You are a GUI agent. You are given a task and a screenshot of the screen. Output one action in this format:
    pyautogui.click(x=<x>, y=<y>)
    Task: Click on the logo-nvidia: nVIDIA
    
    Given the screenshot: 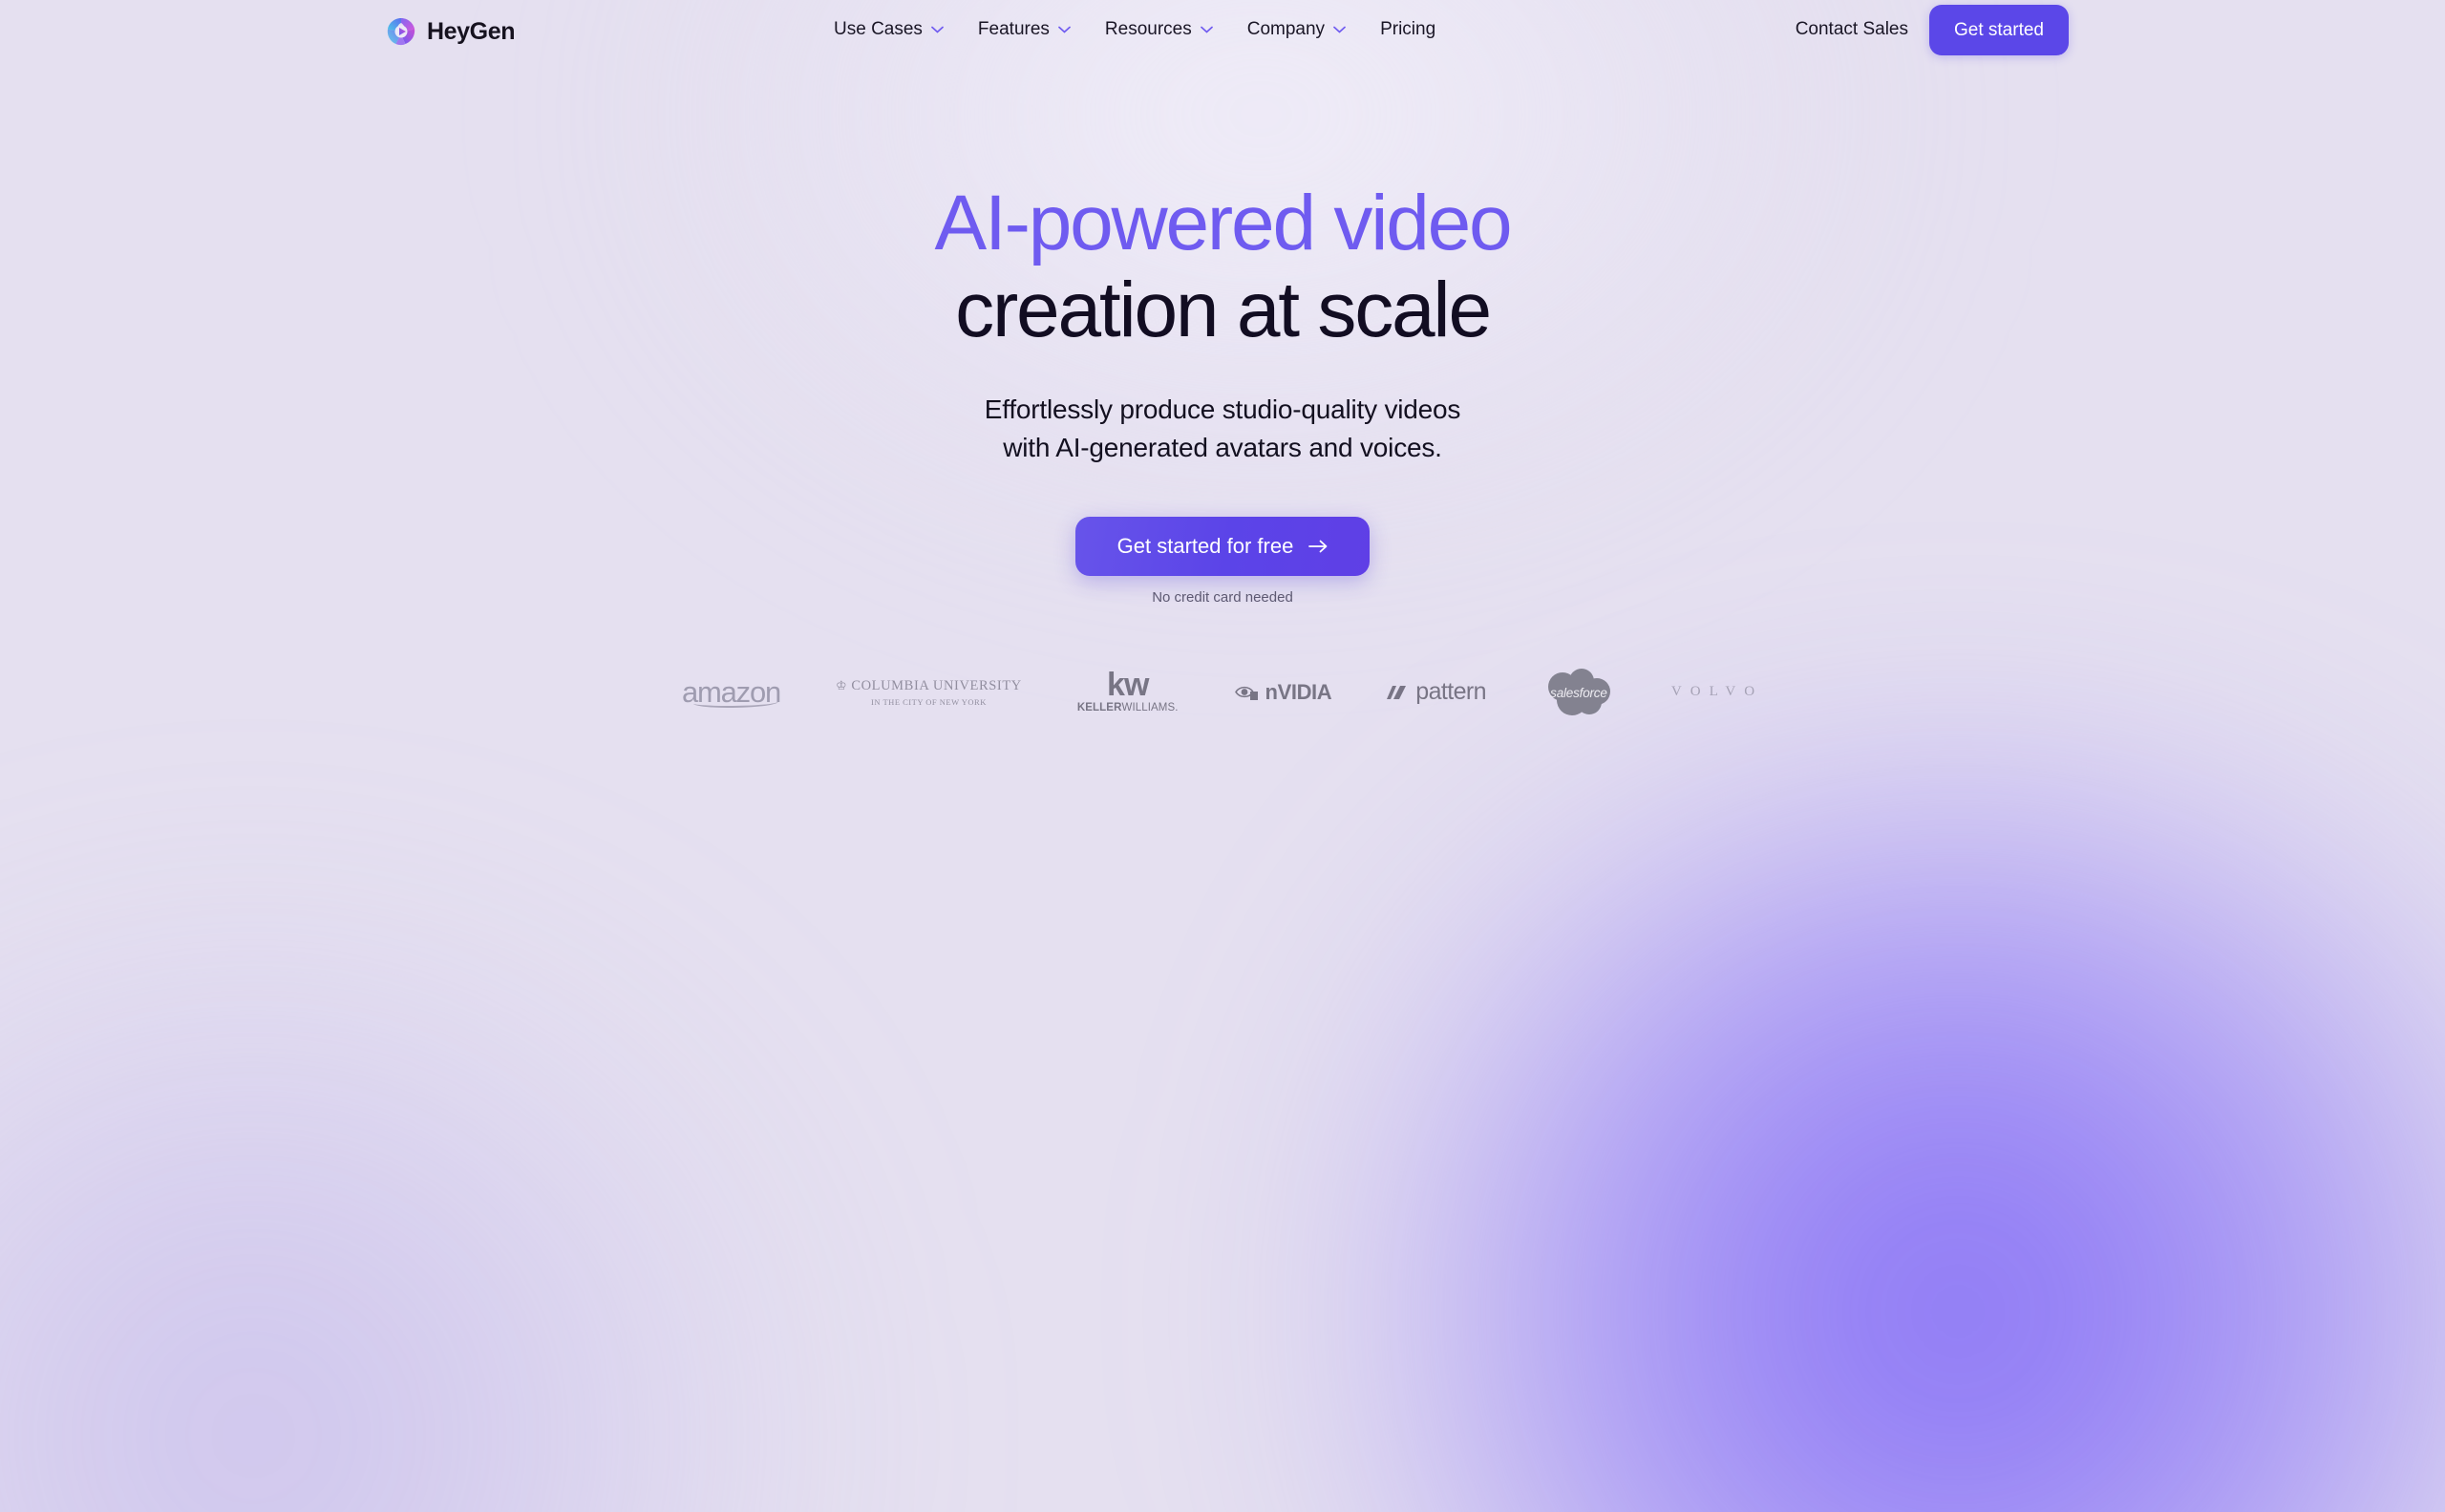 What is the action you would take?
    pyautogui.click(x=1283, y=692)
    